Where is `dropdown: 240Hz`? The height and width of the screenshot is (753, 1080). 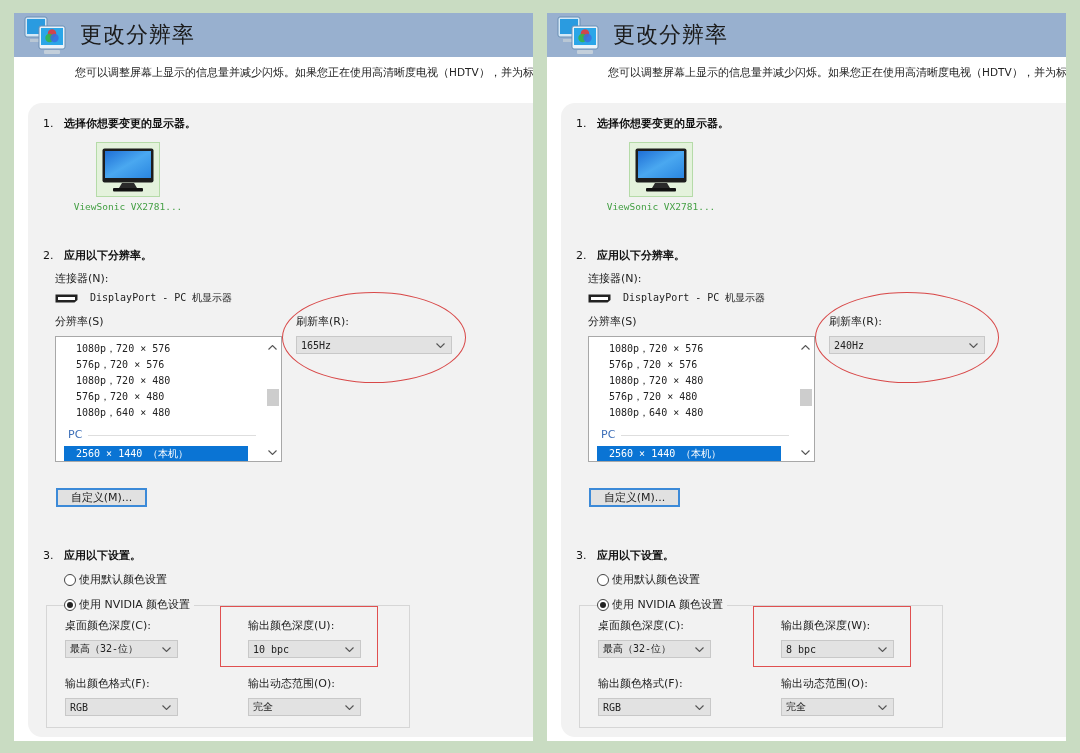
dropdown: 240Hz is located at coordinates (907, 345).